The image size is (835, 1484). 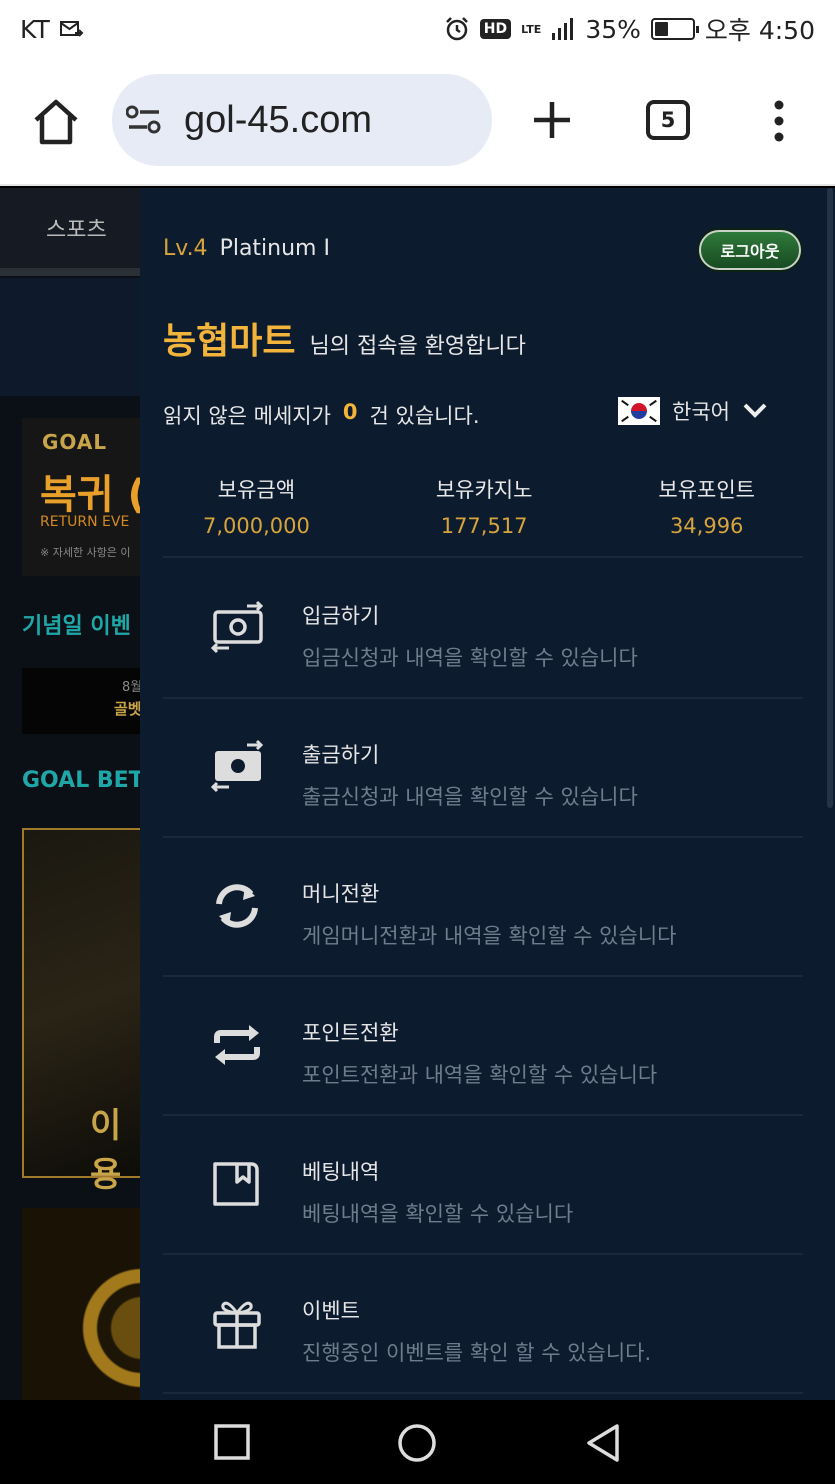 I want to click on message-row: 읽지 않은 메세지가 0 건 있습니다., so click(x=321, y=415).